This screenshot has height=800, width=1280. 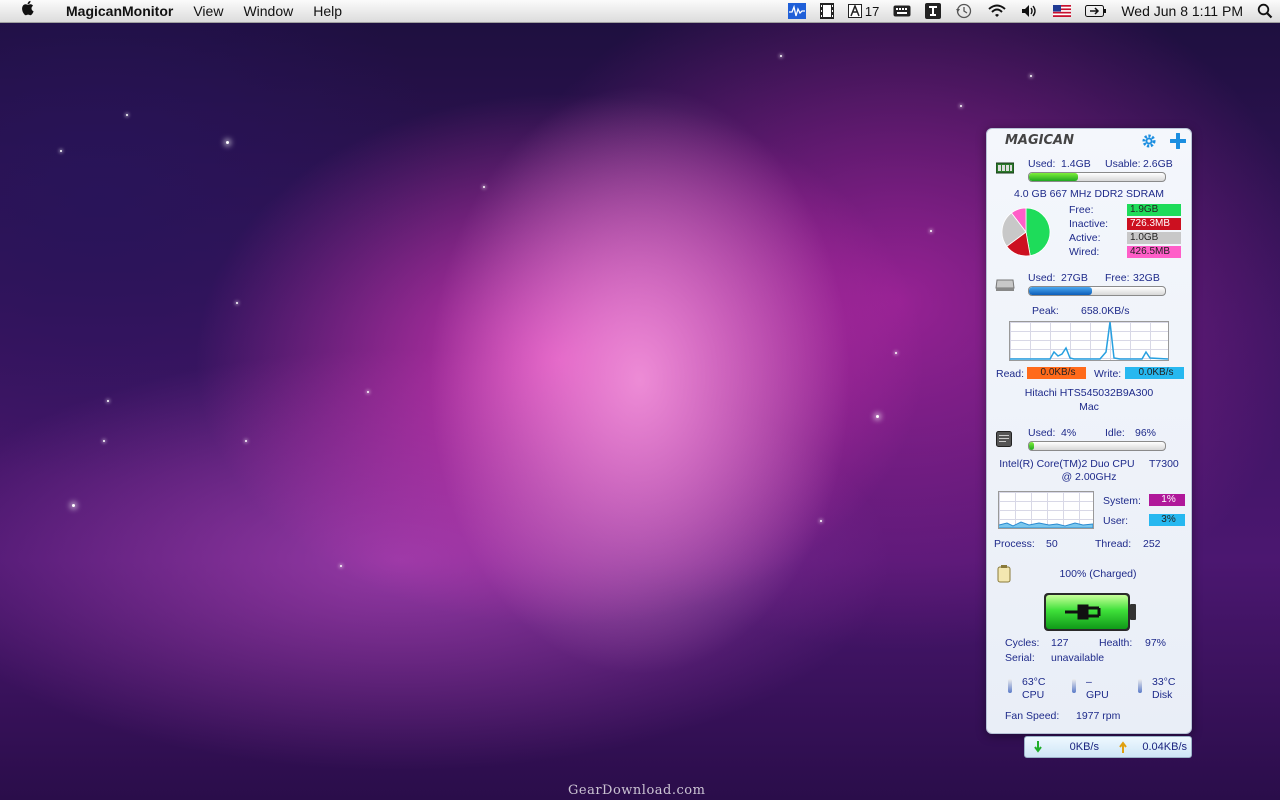 What do you see at coordinates (1042, 433) in the screenshot?
I see `cpu-used-label: Used:` at bounding box center [1042, 433].